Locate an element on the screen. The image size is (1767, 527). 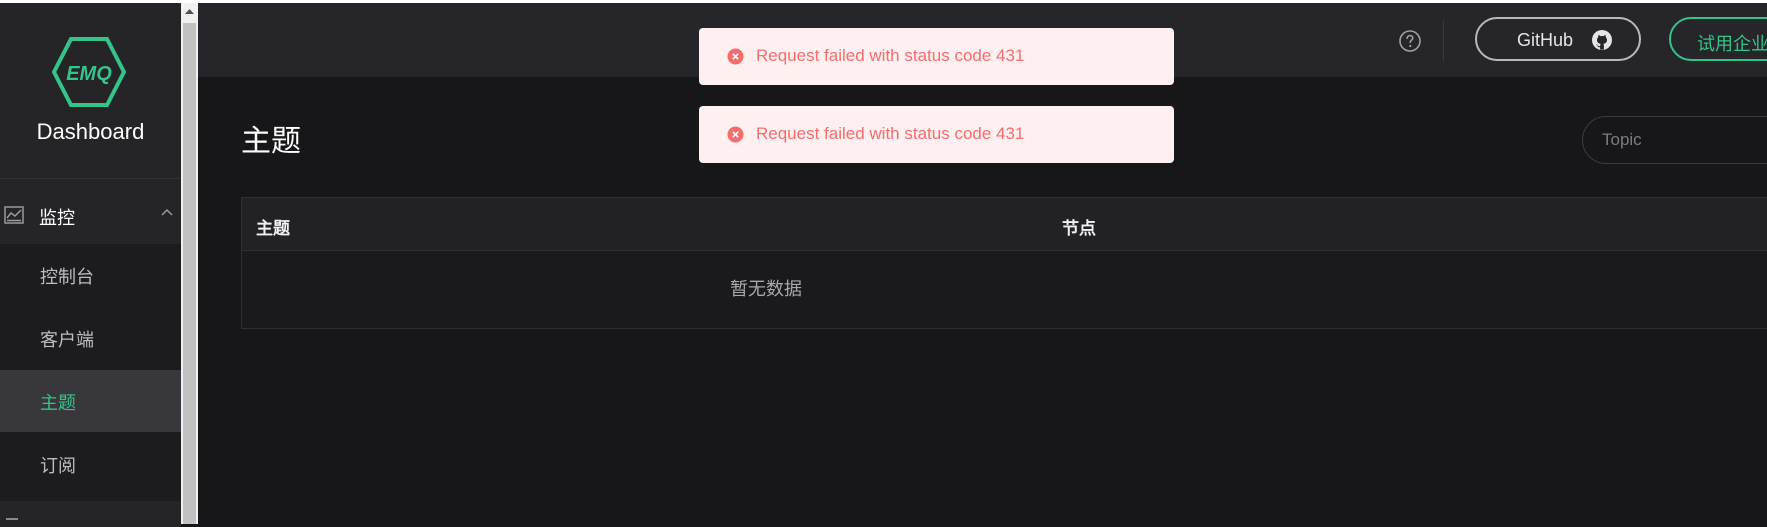
menu-group-next is located at coordinates (90, 514).